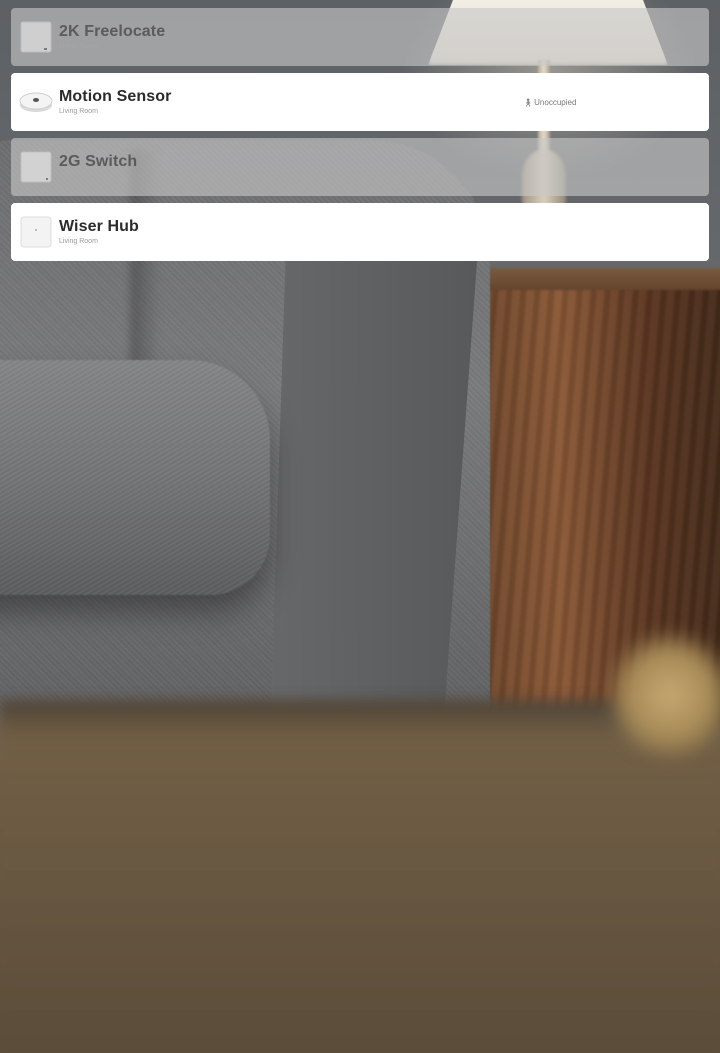 The width and height of the screenshot is (720, 1053). What do you see at coordinates (36, 167) in the screenshot?
I see `switch-icon` at bounding box center [36, 167].